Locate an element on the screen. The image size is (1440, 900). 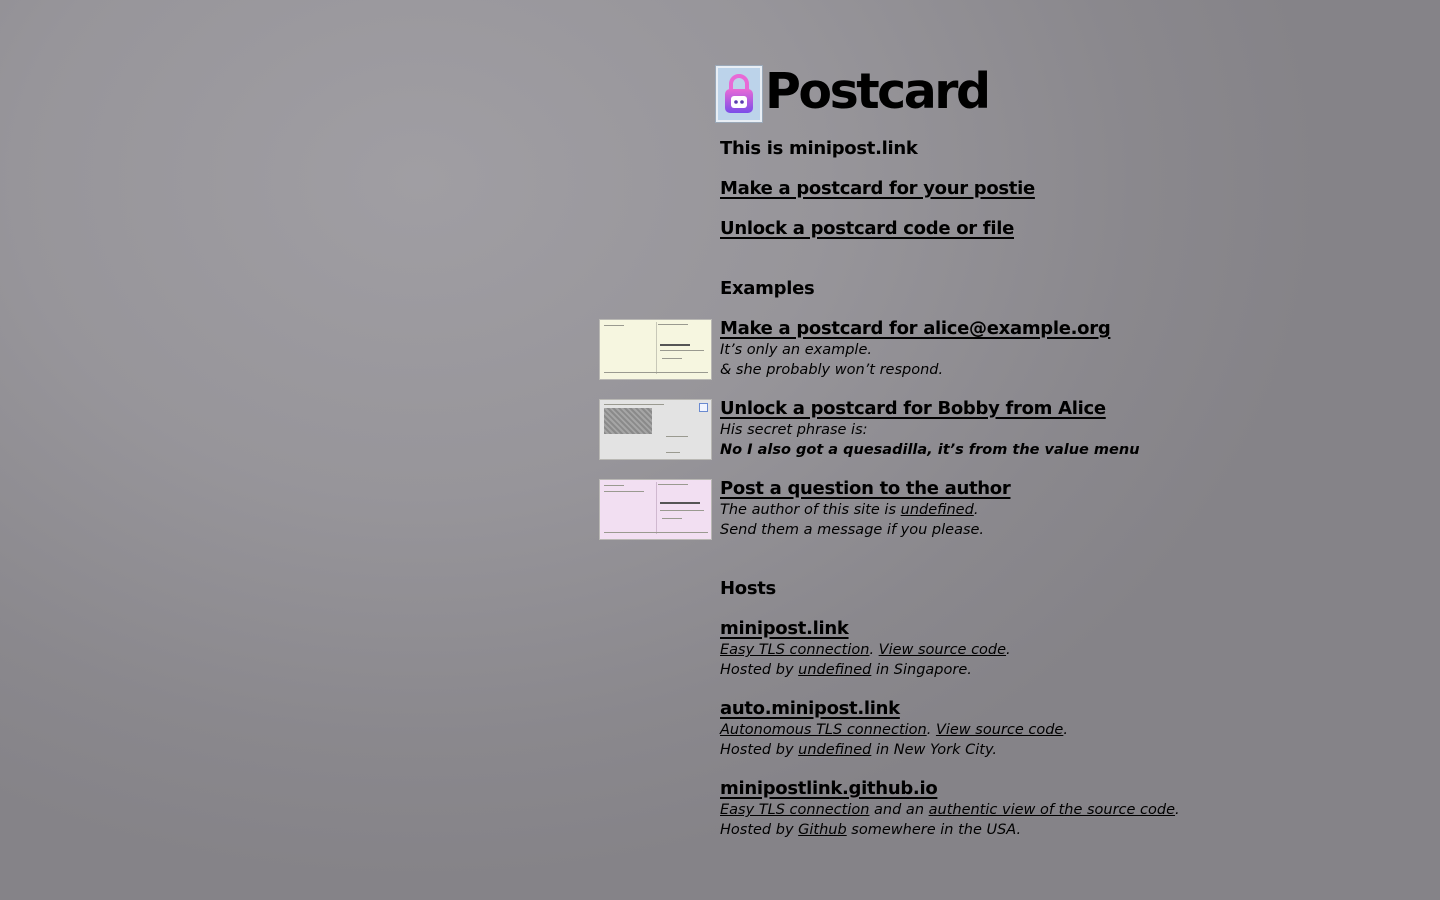
host-link-github: minipostlink.github.io is located at coordinates (829, 788).